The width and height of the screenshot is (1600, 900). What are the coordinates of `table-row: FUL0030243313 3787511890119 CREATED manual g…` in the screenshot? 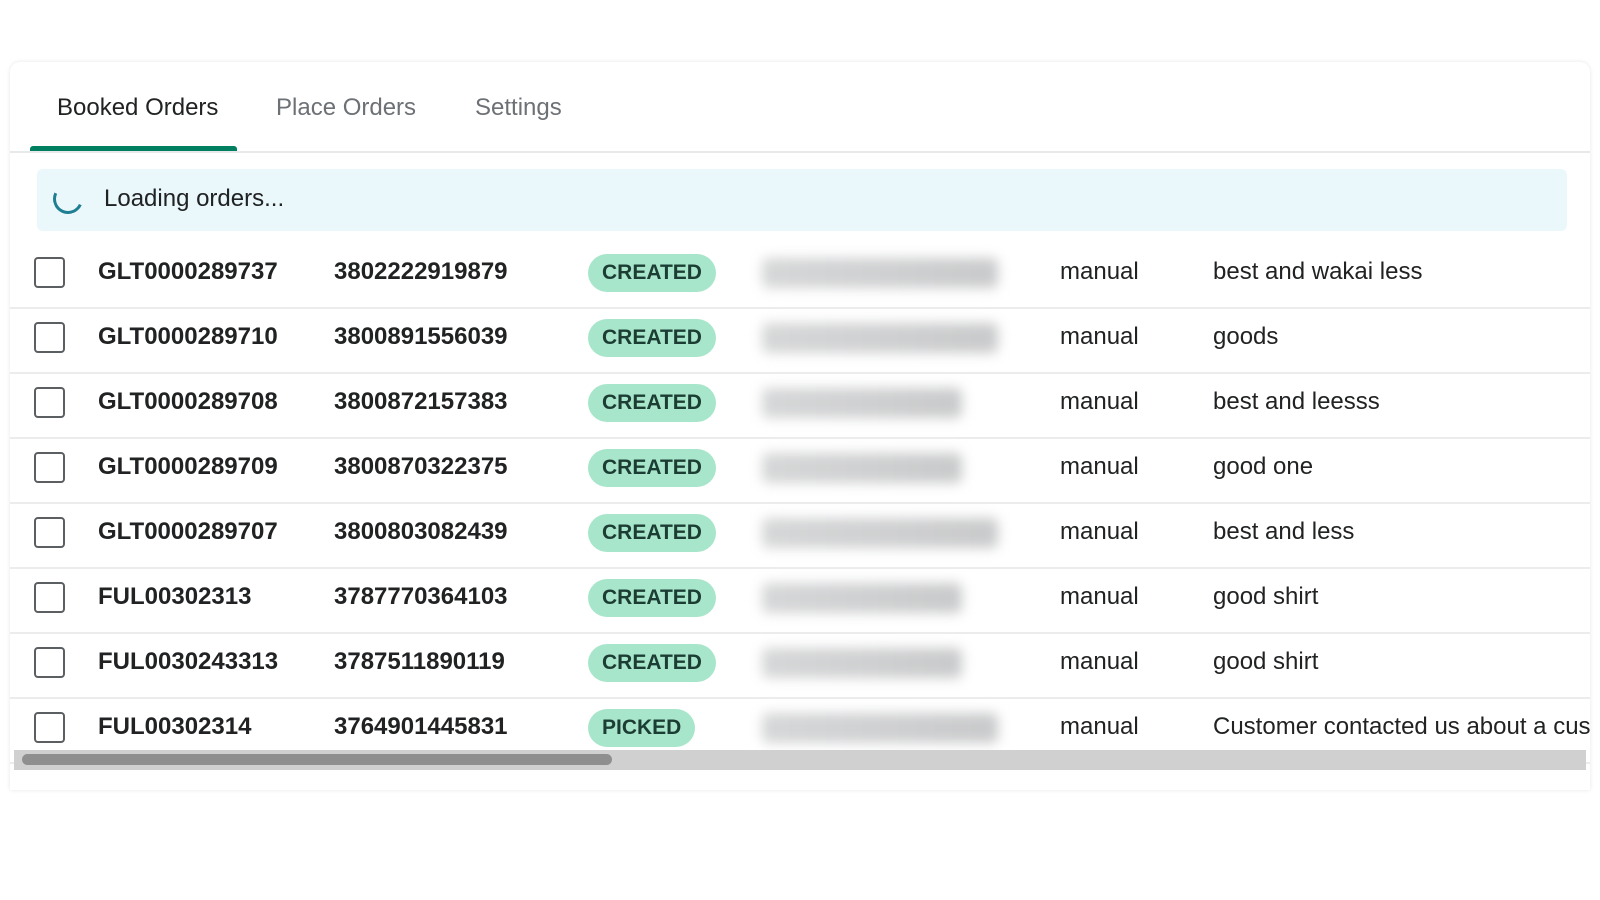 It's located at (800, 666).